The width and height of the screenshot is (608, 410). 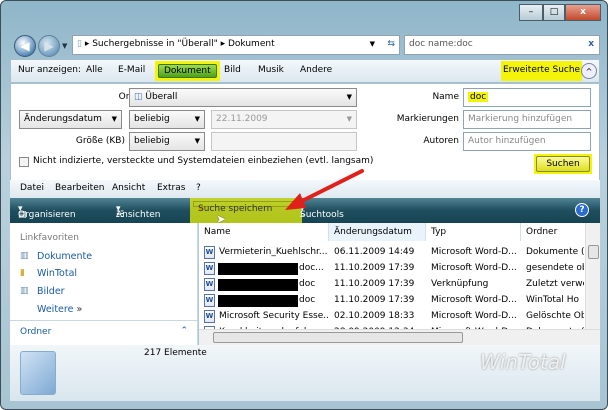 I want to click on red-arrow-annotation, so click(x=324, y=189).